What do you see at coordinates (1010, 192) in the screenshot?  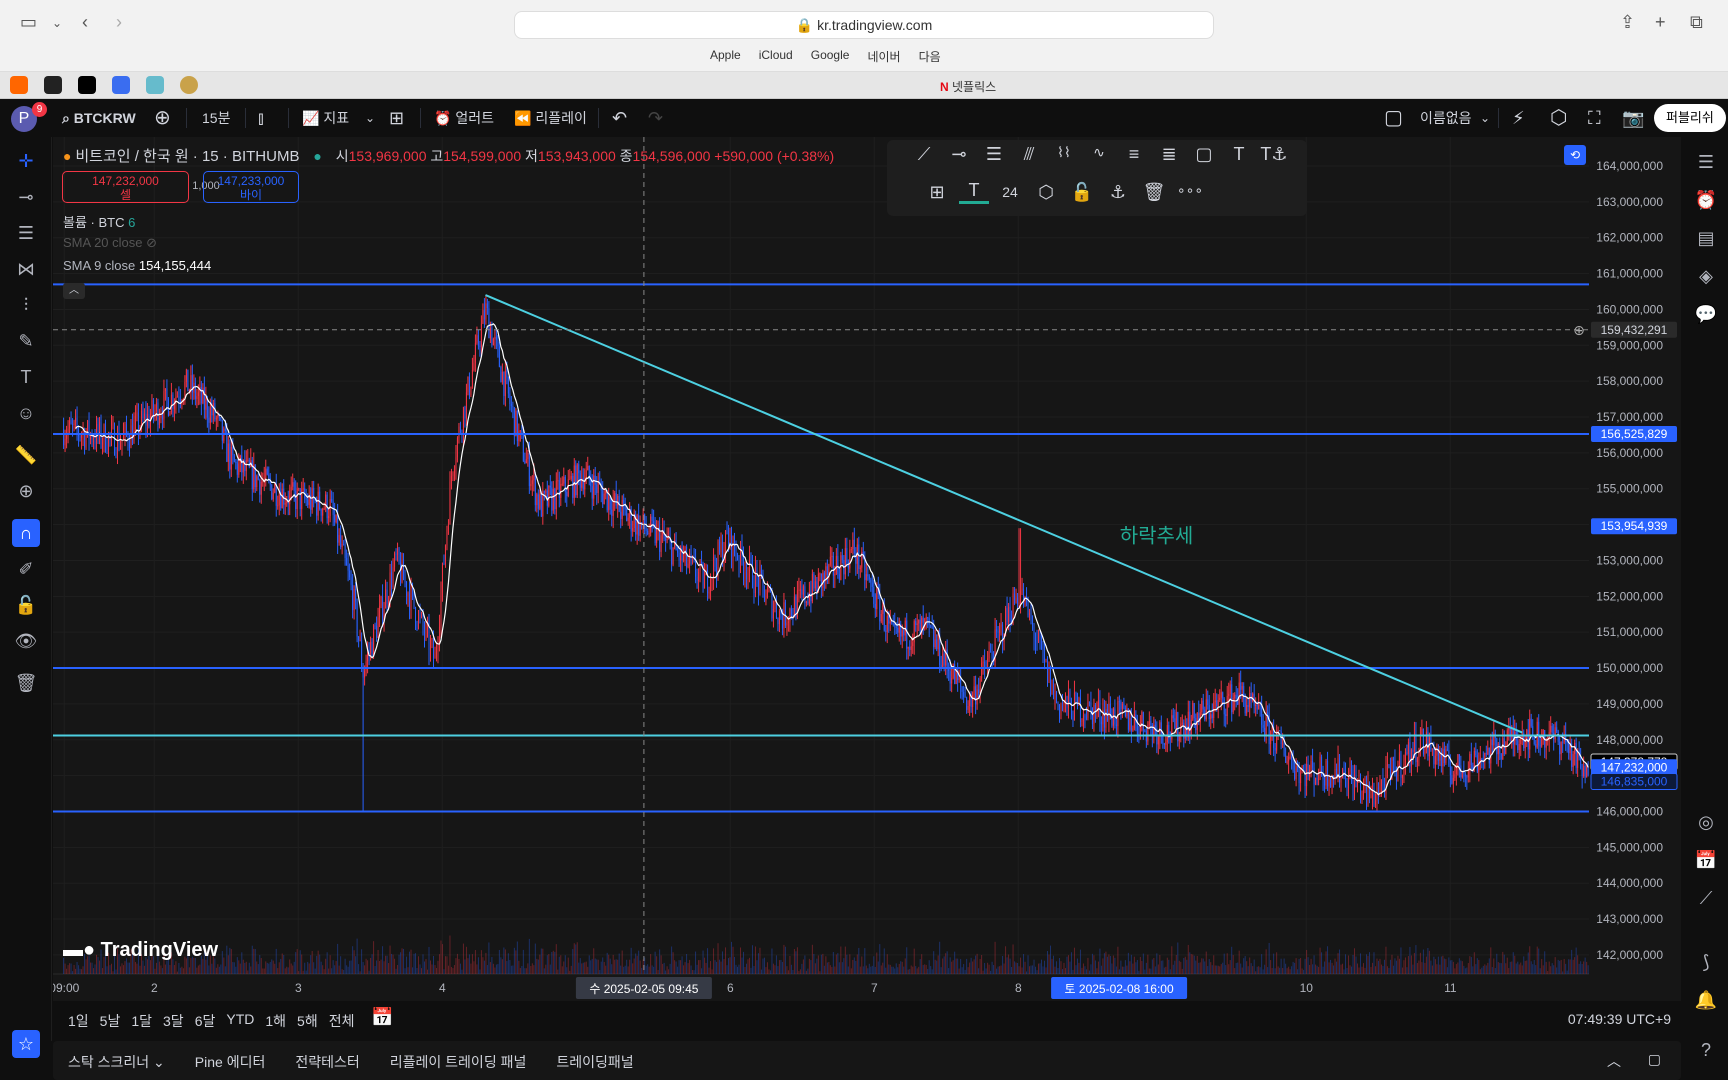 I see `font-size-button: 24` at bounding box center [1010, 192].